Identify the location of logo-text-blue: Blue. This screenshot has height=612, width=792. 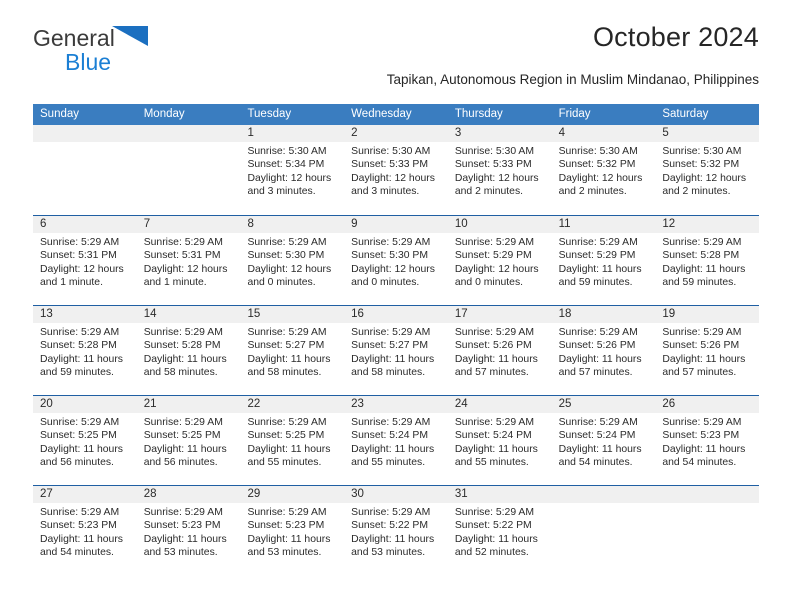
(88, 62).